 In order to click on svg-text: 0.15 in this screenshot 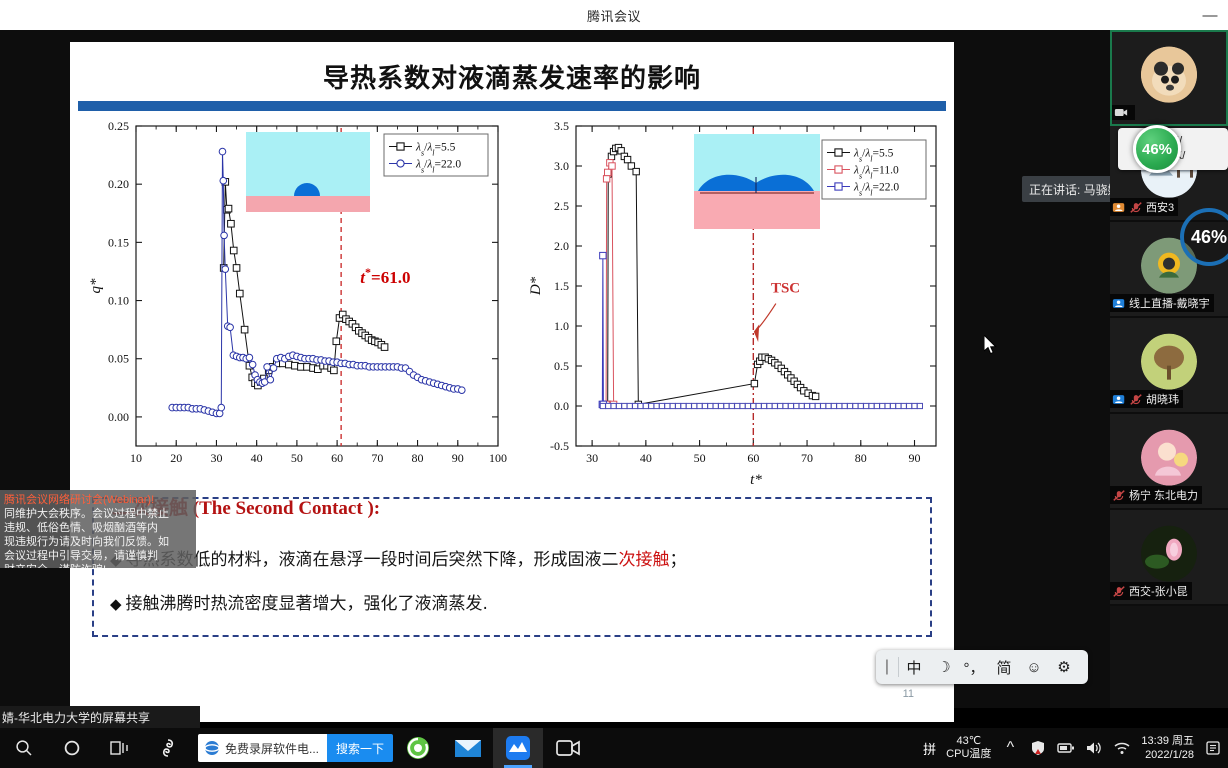, I will do `click(118, 242)`.